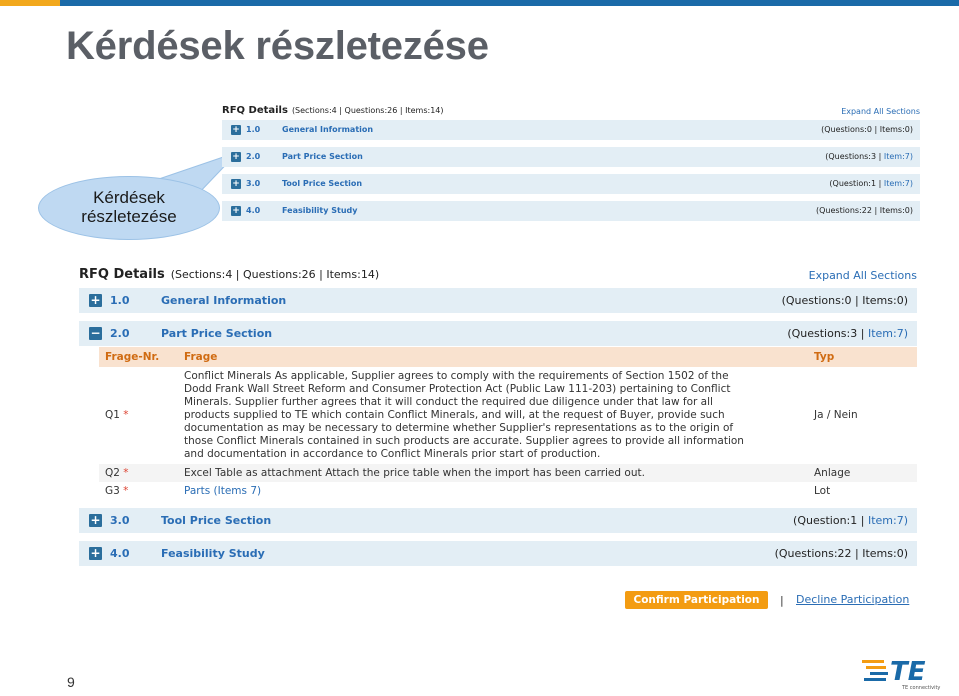  Describe the element at coordinates (920, 688) in the screenshot. I see `logo-subtitle: TE connectivity` at that location.